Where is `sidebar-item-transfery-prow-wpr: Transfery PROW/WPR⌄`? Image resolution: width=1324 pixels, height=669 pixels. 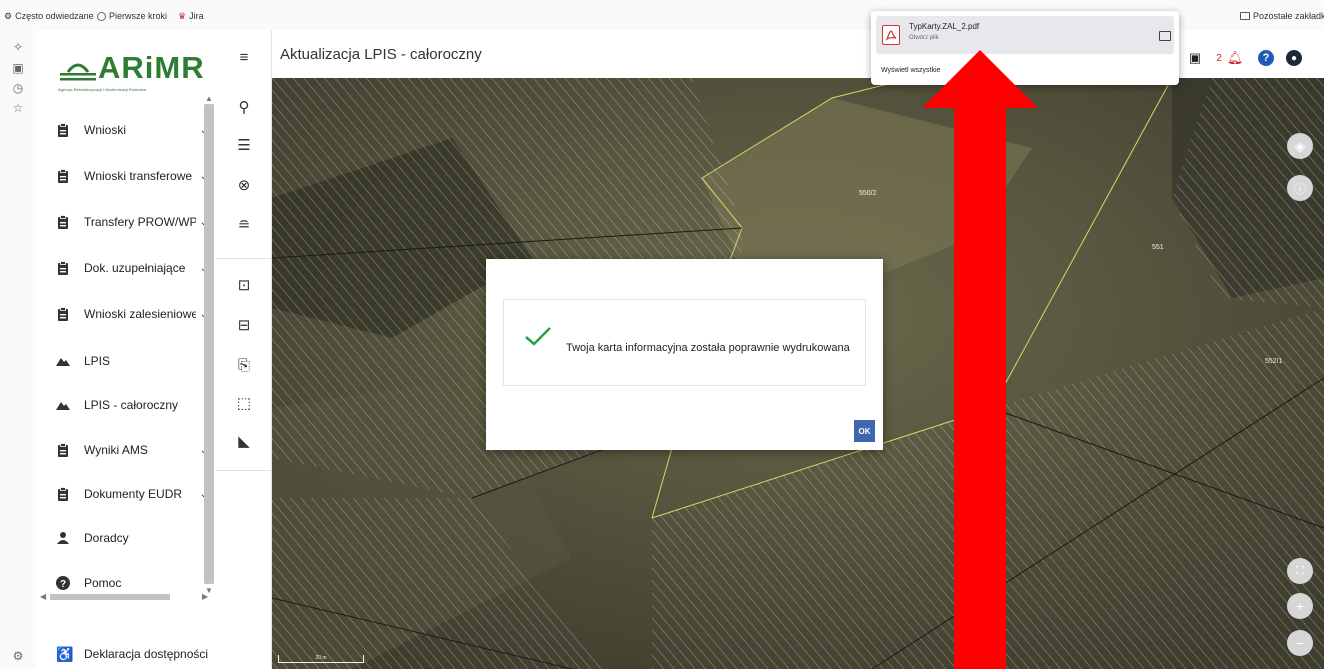 sidebar-item-transfery-prow-wpr: Transfery PROW/WPR⌄ is located at coordinates (132, 222).